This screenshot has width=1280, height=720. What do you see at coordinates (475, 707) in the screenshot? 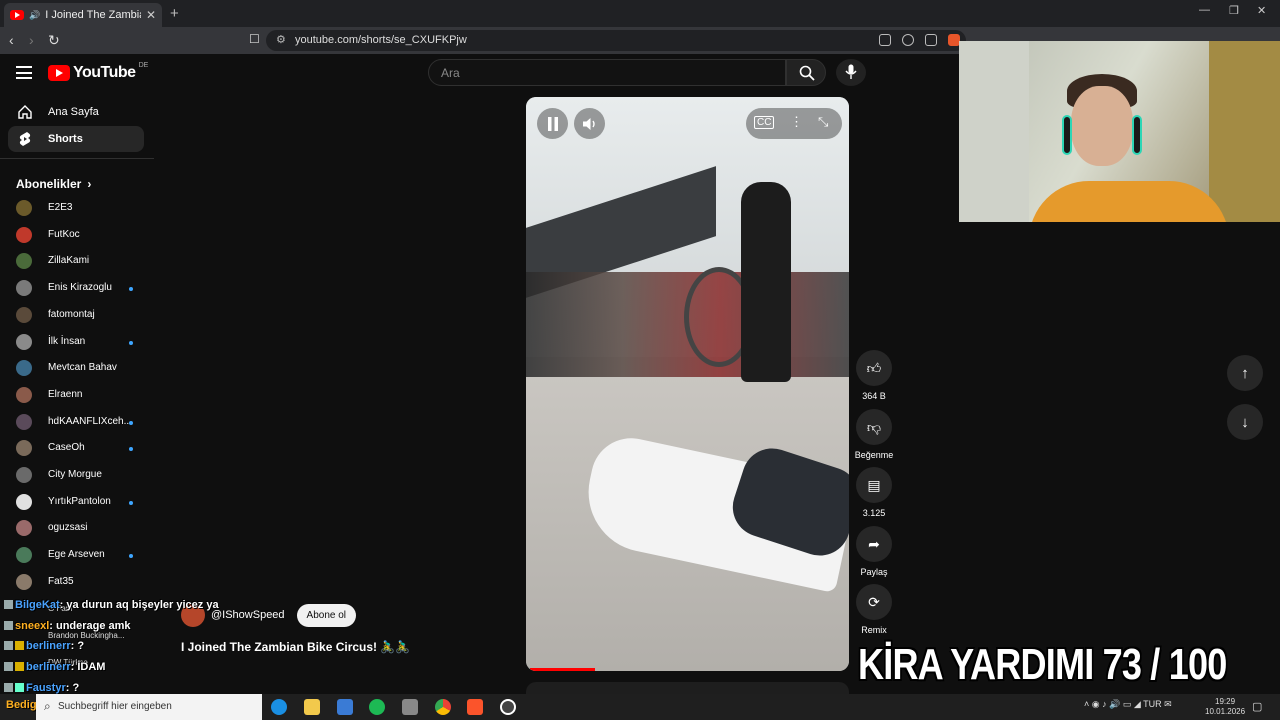
I see `brave-icon` at bounding box center [475, 707].